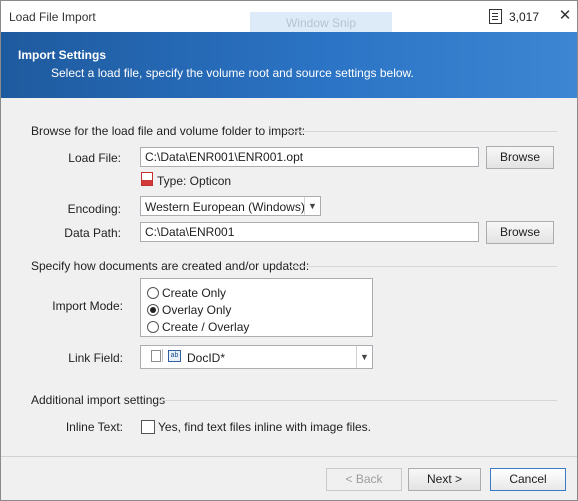 Image resolution: width=578 pixels, height=501 pixels. I want to click on encoding-select: Western European (Windows) ▼, so click(230, 206).